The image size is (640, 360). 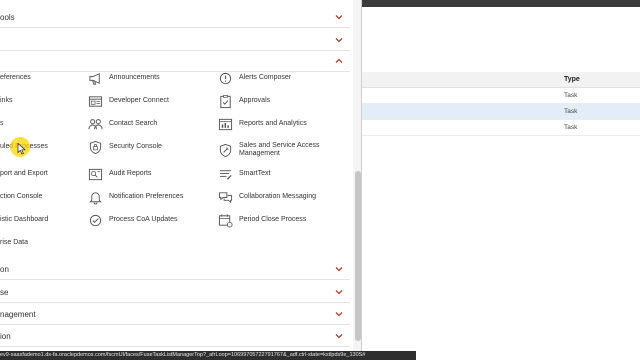 I want to click on scrollbar-thumb, so click(x=358, y=256).